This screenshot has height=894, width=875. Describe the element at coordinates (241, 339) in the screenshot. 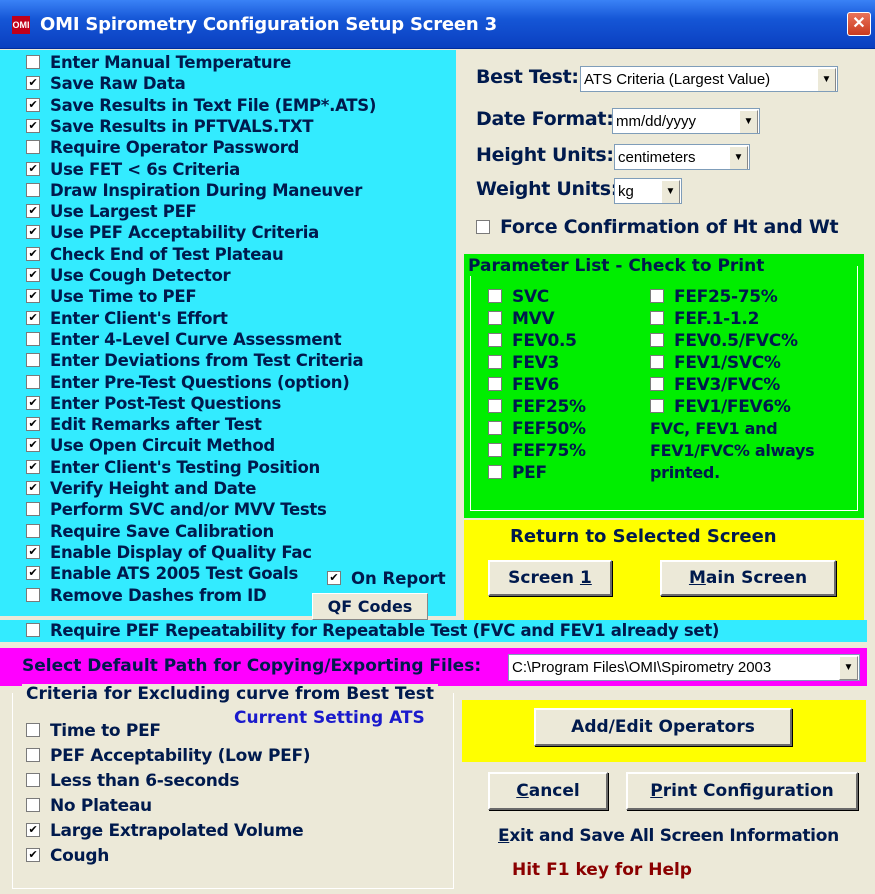

I see `option-row: Enter 4-Level Curve Assessment` at that location.